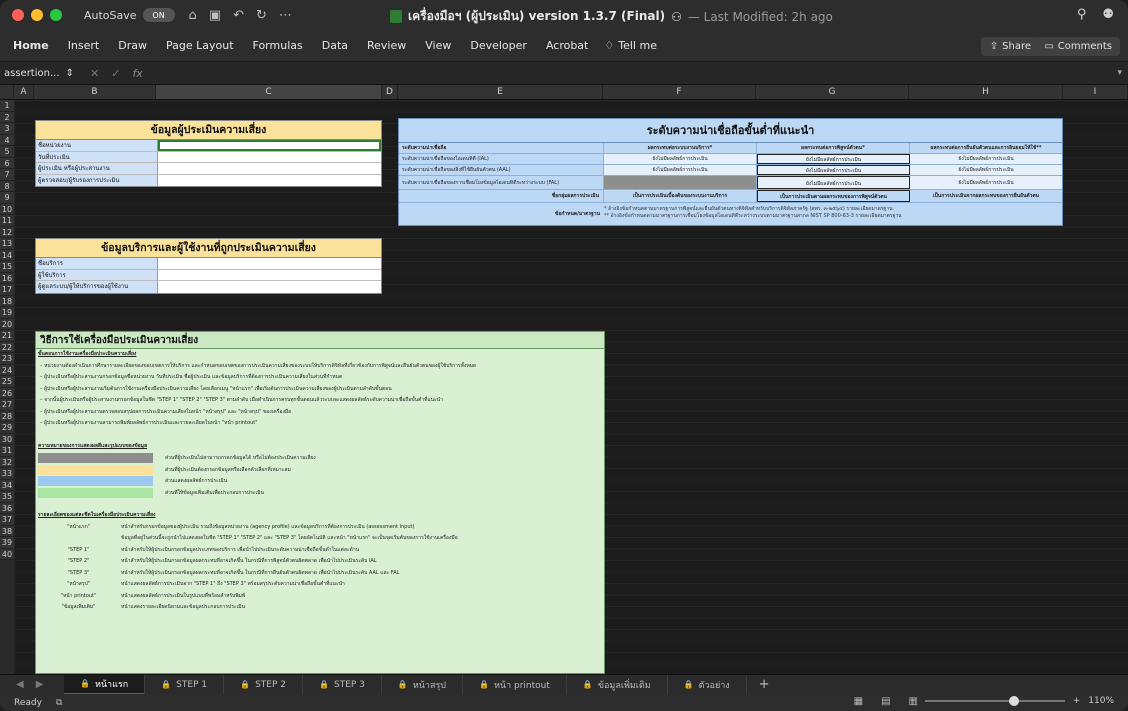  I want to click on zoom-out-icon: −, so click(913, 701).